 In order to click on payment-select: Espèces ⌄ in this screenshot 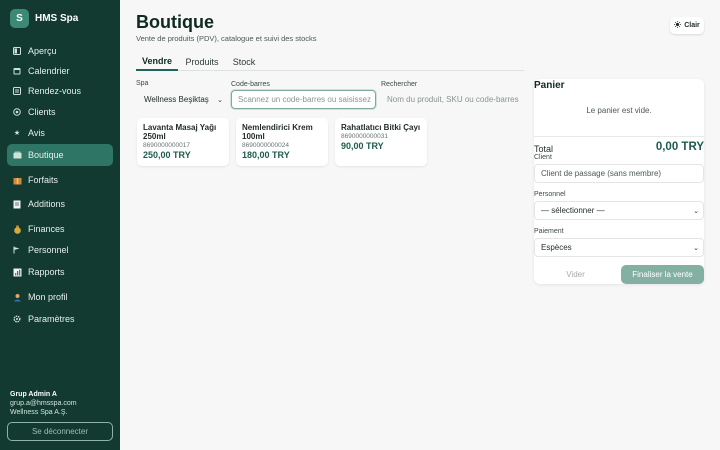, I will do `click(619, 247)`.